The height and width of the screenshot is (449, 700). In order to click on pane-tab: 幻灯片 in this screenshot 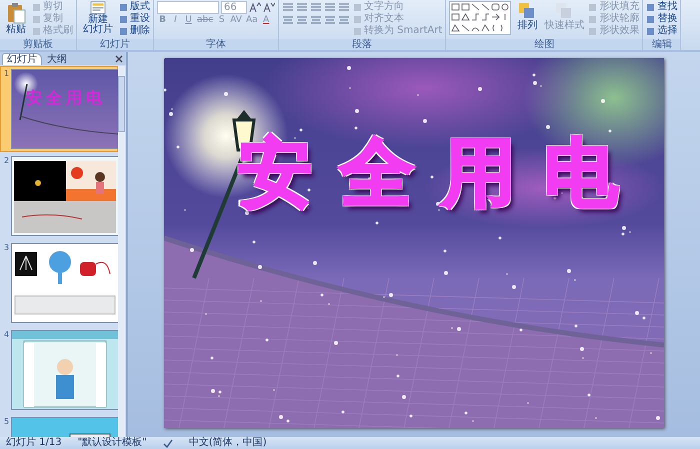, I will do `click(22, 58)`.